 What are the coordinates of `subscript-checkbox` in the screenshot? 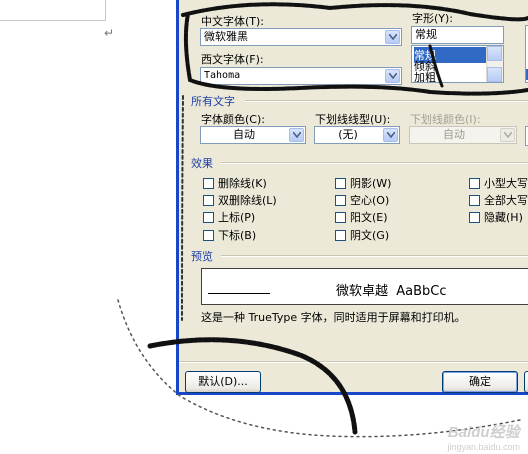 It's located at (208, 235).